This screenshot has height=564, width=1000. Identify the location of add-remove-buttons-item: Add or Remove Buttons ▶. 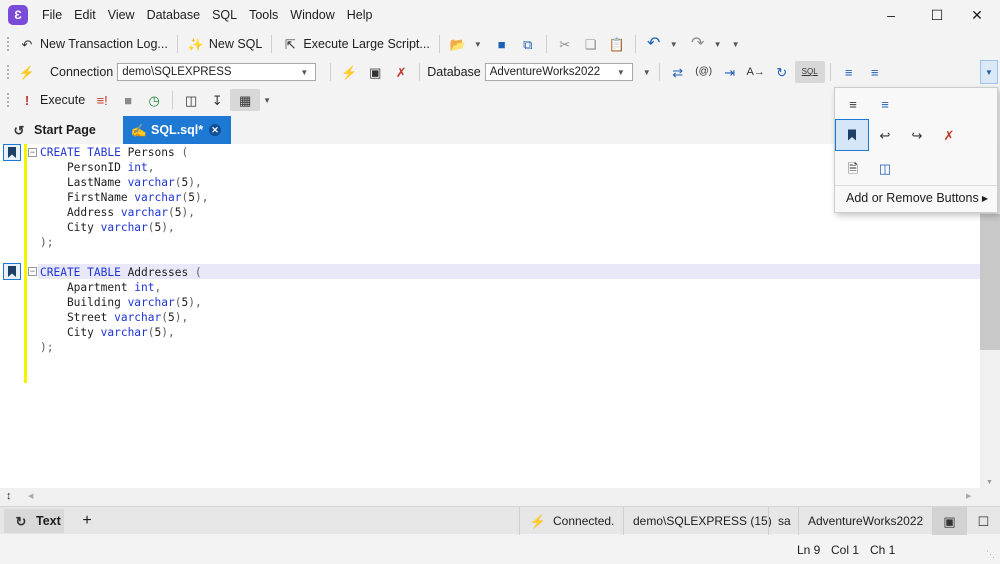
(916, 198).